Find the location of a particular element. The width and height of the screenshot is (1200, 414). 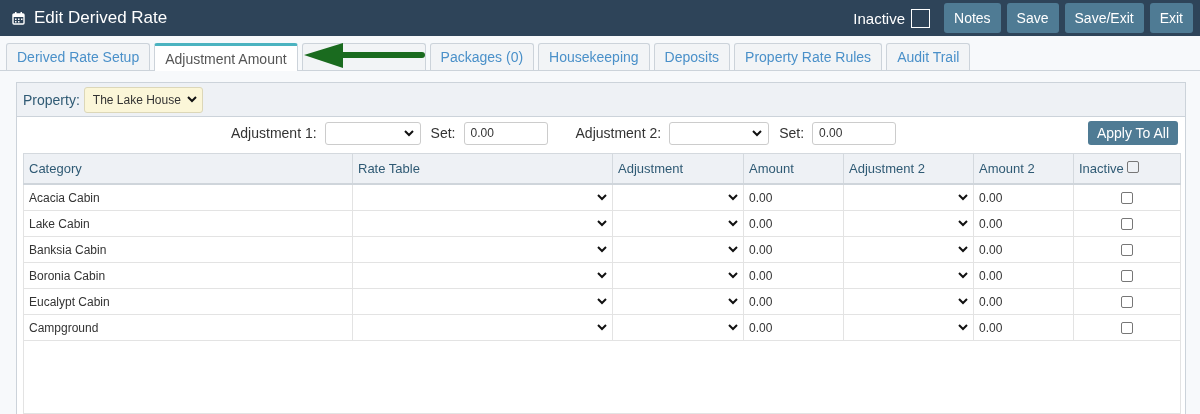

apply-to-all-button: Apply To All is located at coordinates (1132, 133).